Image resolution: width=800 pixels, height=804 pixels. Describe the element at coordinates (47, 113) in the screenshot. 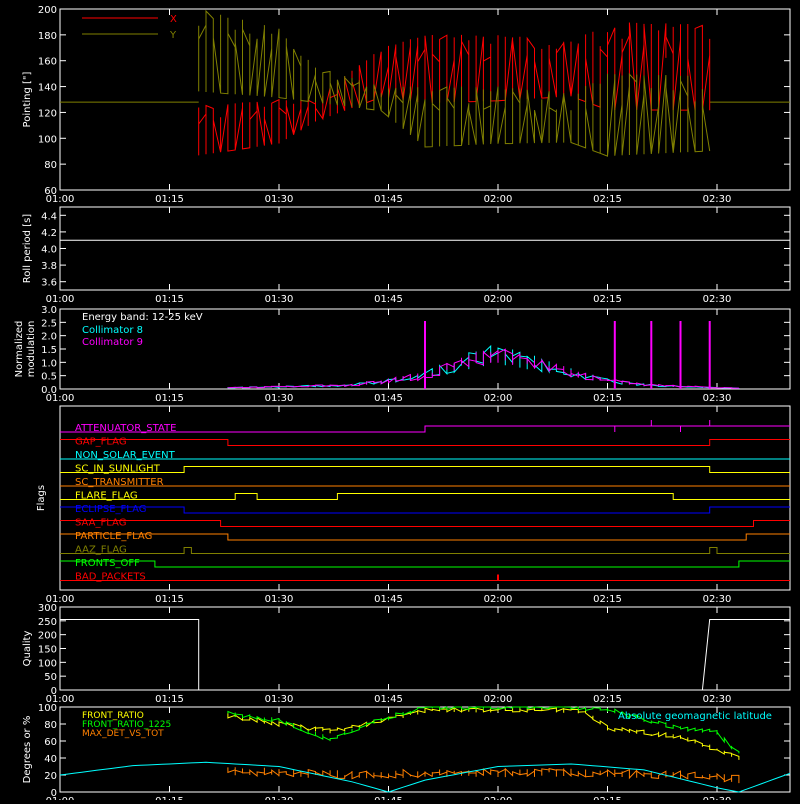

I see `y-tick-label: 120` at that location.